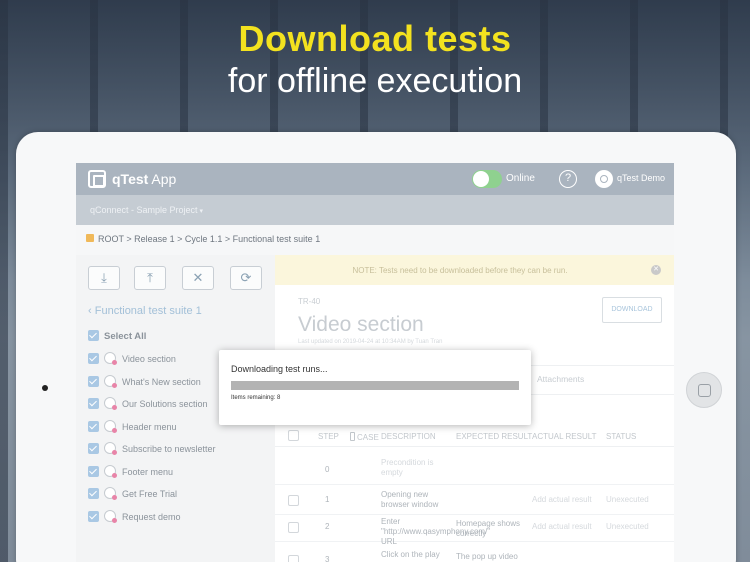 The image size is (750, 562). I want to click on grid-select-all-checkbox, so click(293, 435).